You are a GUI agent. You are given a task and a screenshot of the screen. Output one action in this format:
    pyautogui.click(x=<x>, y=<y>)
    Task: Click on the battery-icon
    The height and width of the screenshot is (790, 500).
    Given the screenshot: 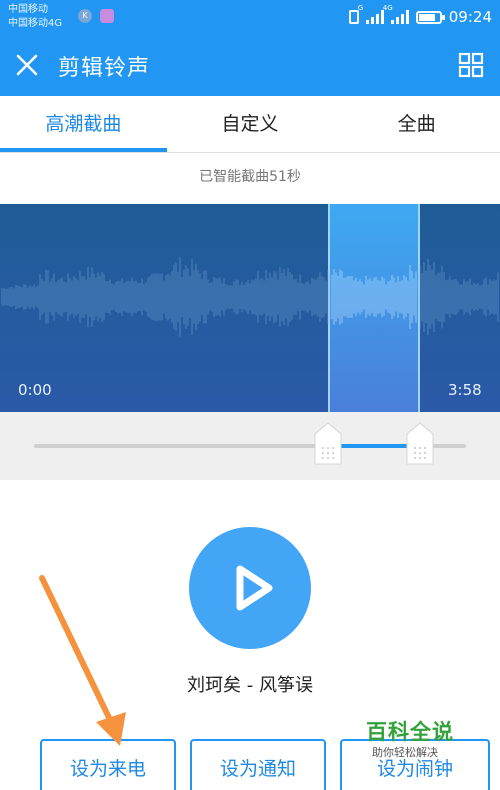 What is the action you would take?
    pyautogui.click(x=430, y=17)
    